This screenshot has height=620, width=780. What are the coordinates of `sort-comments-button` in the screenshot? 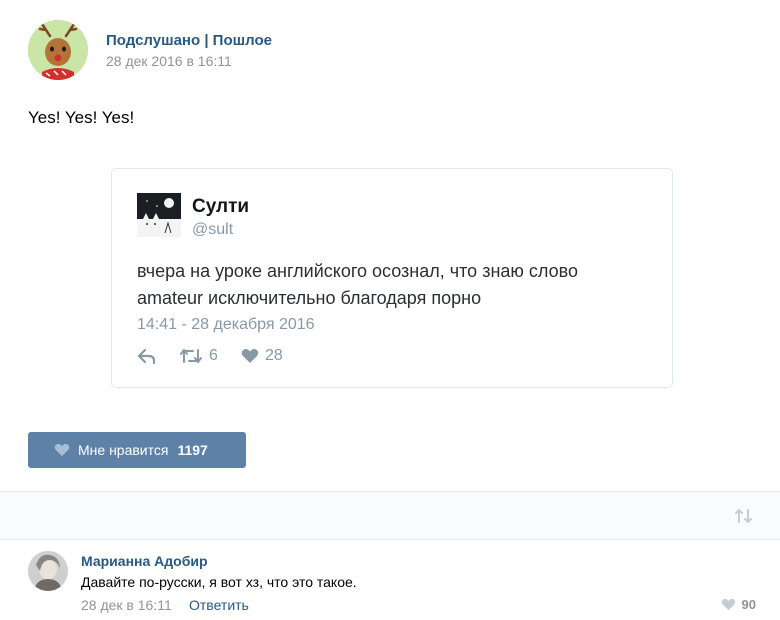 It's located at (744, 518).